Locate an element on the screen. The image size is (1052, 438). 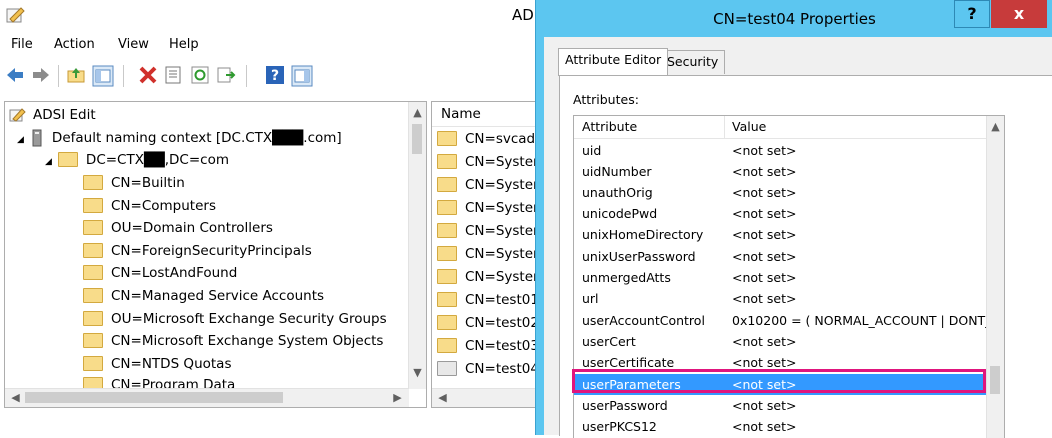
column-divider is located at coordinates (724, 127).